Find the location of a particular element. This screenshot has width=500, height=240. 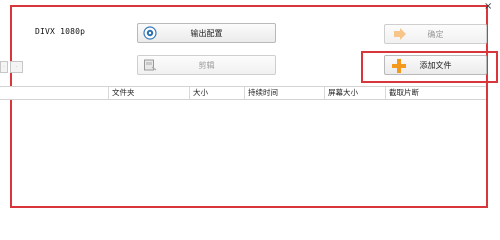

gear-disc-icon is located at coordinates (150, 33).